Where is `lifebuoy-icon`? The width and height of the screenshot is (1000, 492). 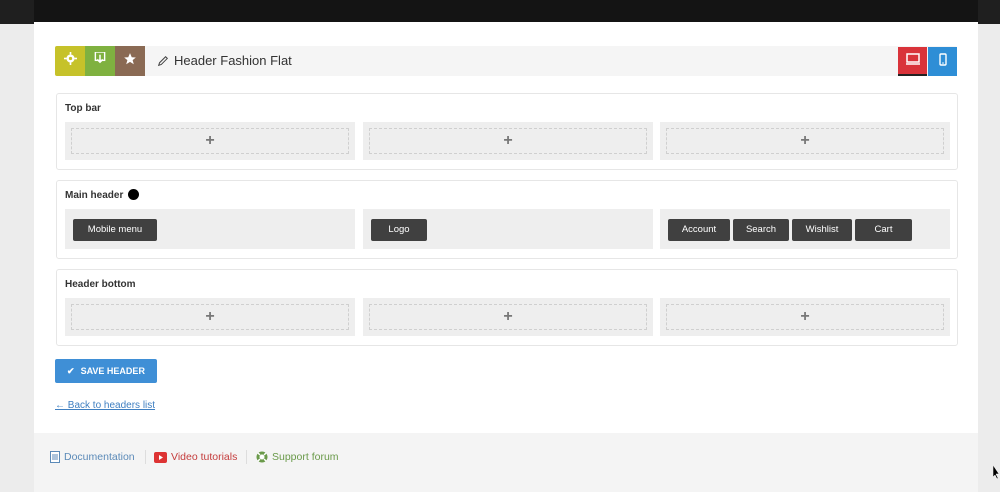
lifebuoy-icon is located at coordinates (262, 457).